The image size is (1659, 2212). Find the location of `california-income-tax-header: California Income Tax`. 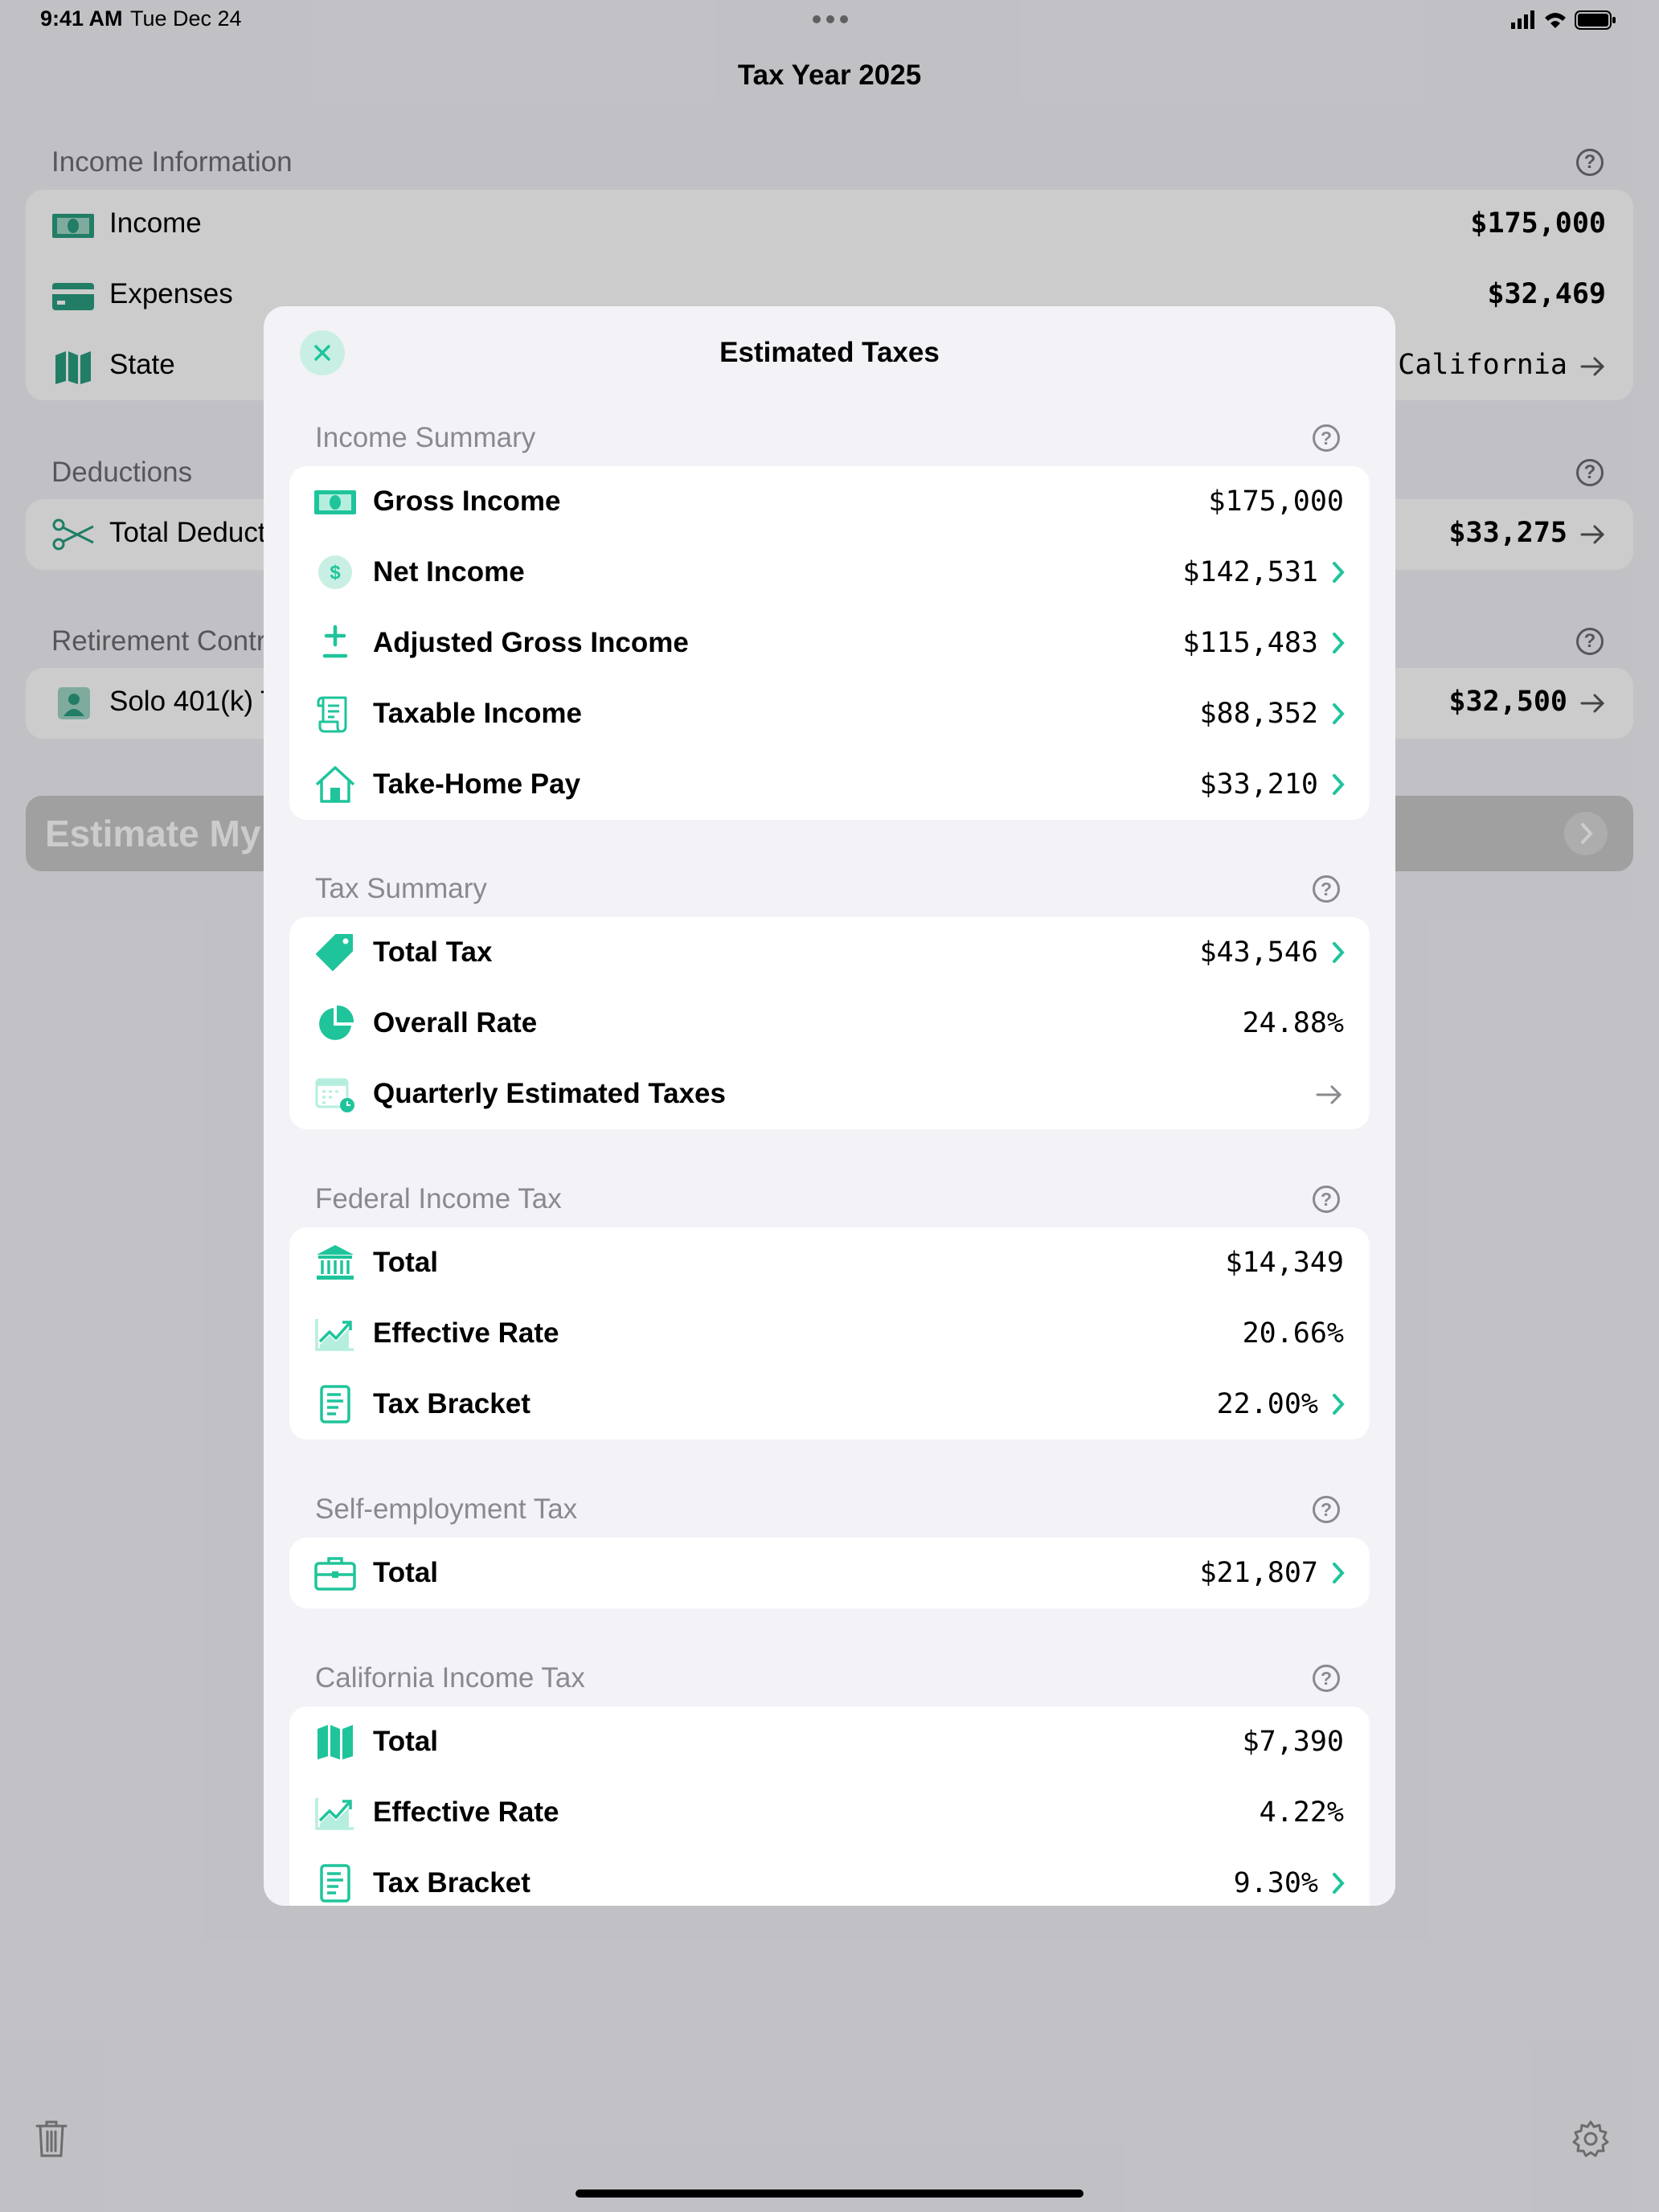

california-income-tax-header: California Income Tax is located at coordinates (450, 1678).